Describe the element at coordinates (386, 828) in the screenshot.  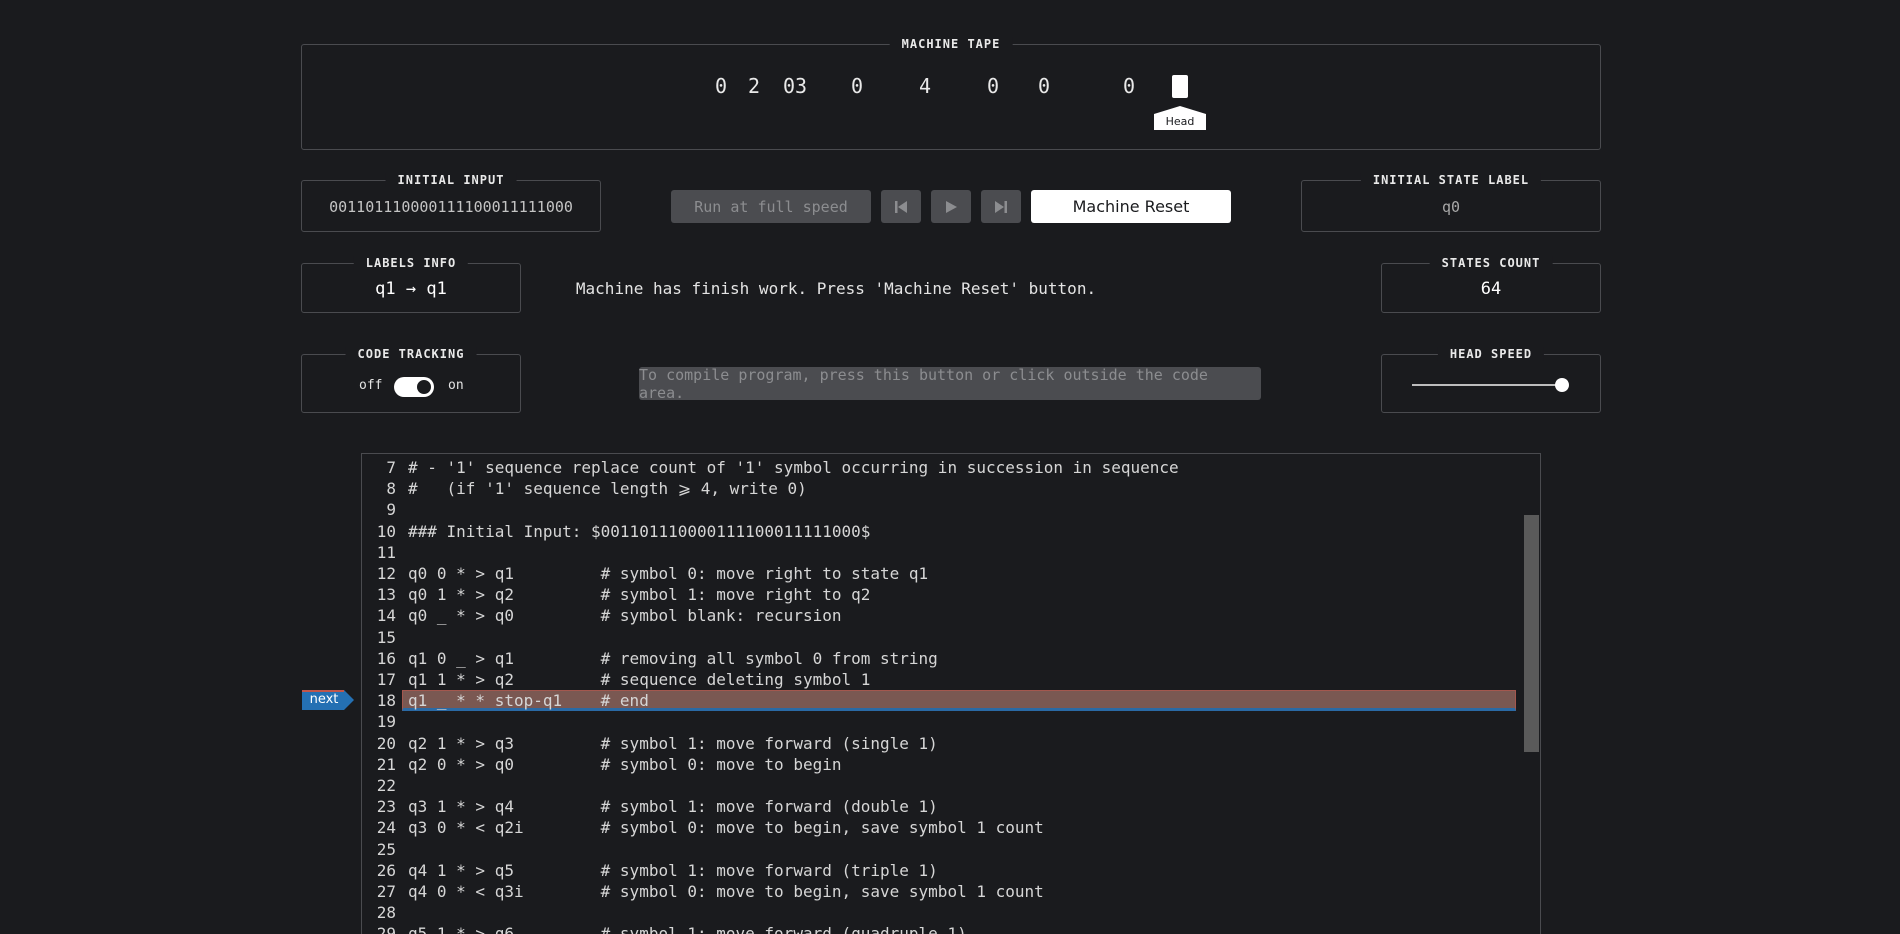
I see `line-number: 24` at that location.